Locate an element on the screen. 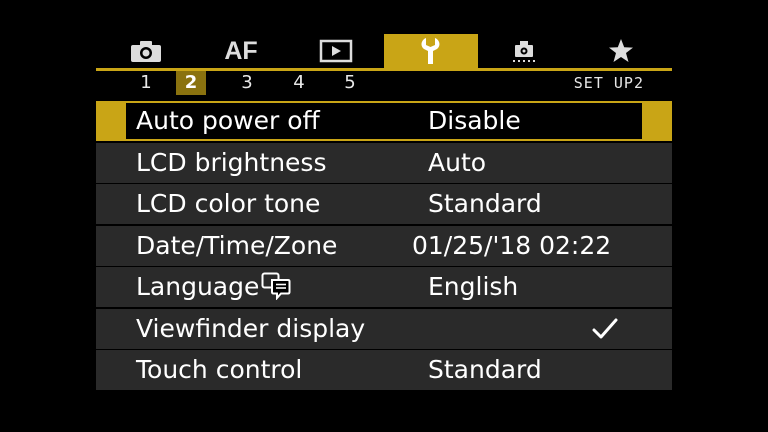 The width and height of the screenshot is (768, 432). menu-item-label-wrap: Language is located at coordinates (213, 287).